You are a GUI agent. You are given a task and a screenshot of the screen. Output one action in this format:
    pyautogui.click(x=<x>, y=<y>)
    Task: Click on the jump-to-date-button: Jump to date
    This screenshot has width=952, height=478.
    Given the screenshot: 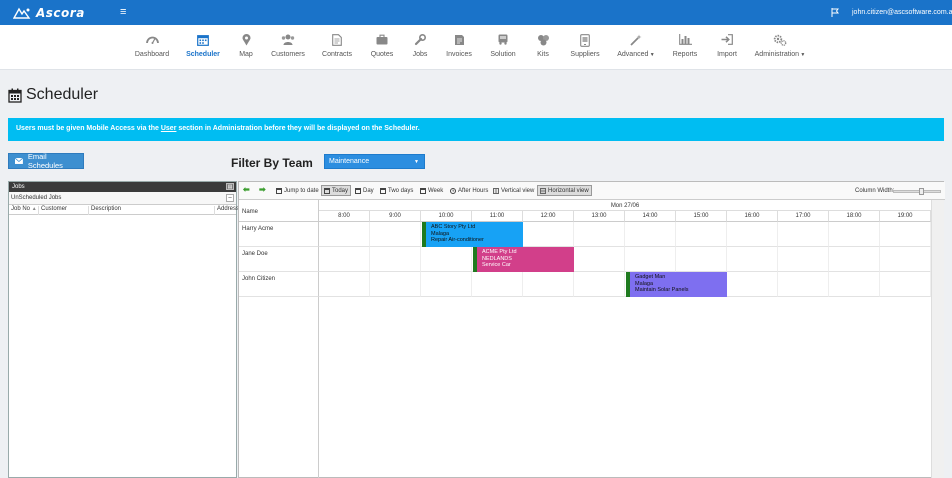 What is the action you would take?
    pyautogui.click(x=297, y=191)
    